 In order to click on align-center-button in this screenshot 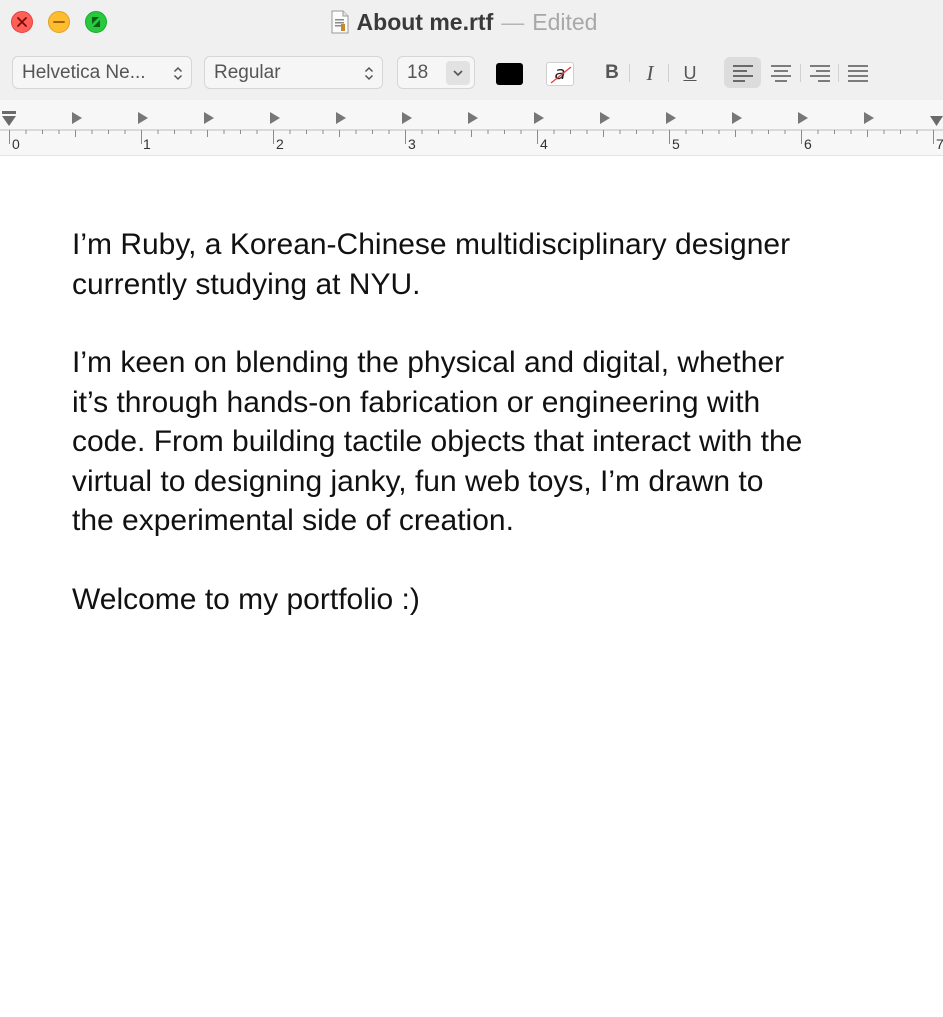, I will do `click(780, 72)`.